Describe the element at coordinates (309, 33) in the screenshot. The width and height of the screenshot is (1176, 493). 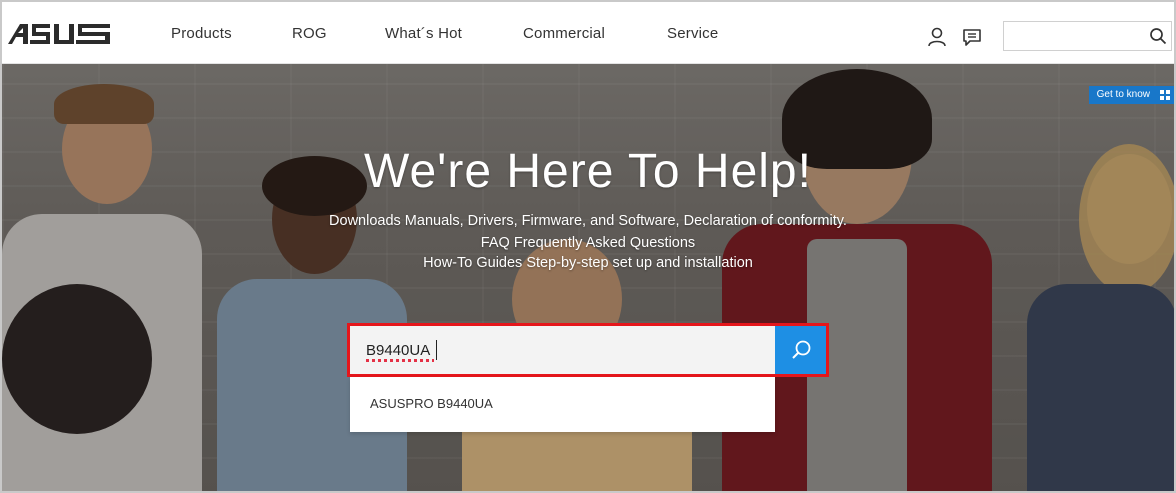
I see `nav-rog: ROG` at that location.